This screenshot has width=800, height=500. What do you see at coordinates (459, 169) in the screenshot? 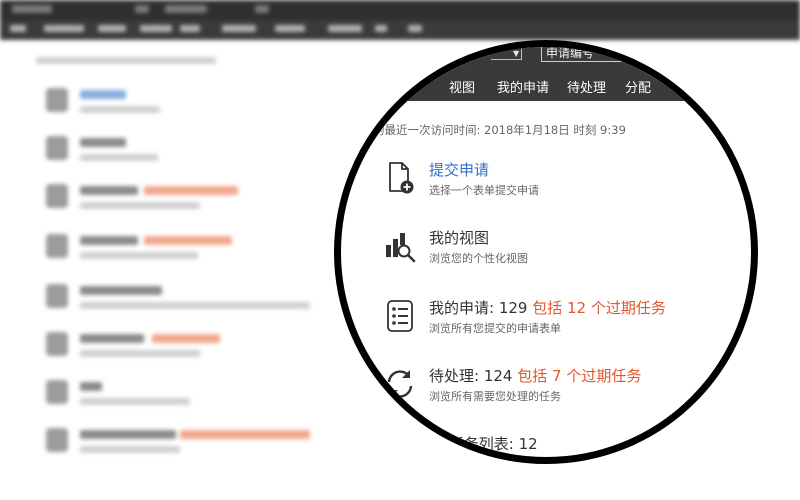
I see `submit-request-link: 提交申请` at bounding box center [459, 169].